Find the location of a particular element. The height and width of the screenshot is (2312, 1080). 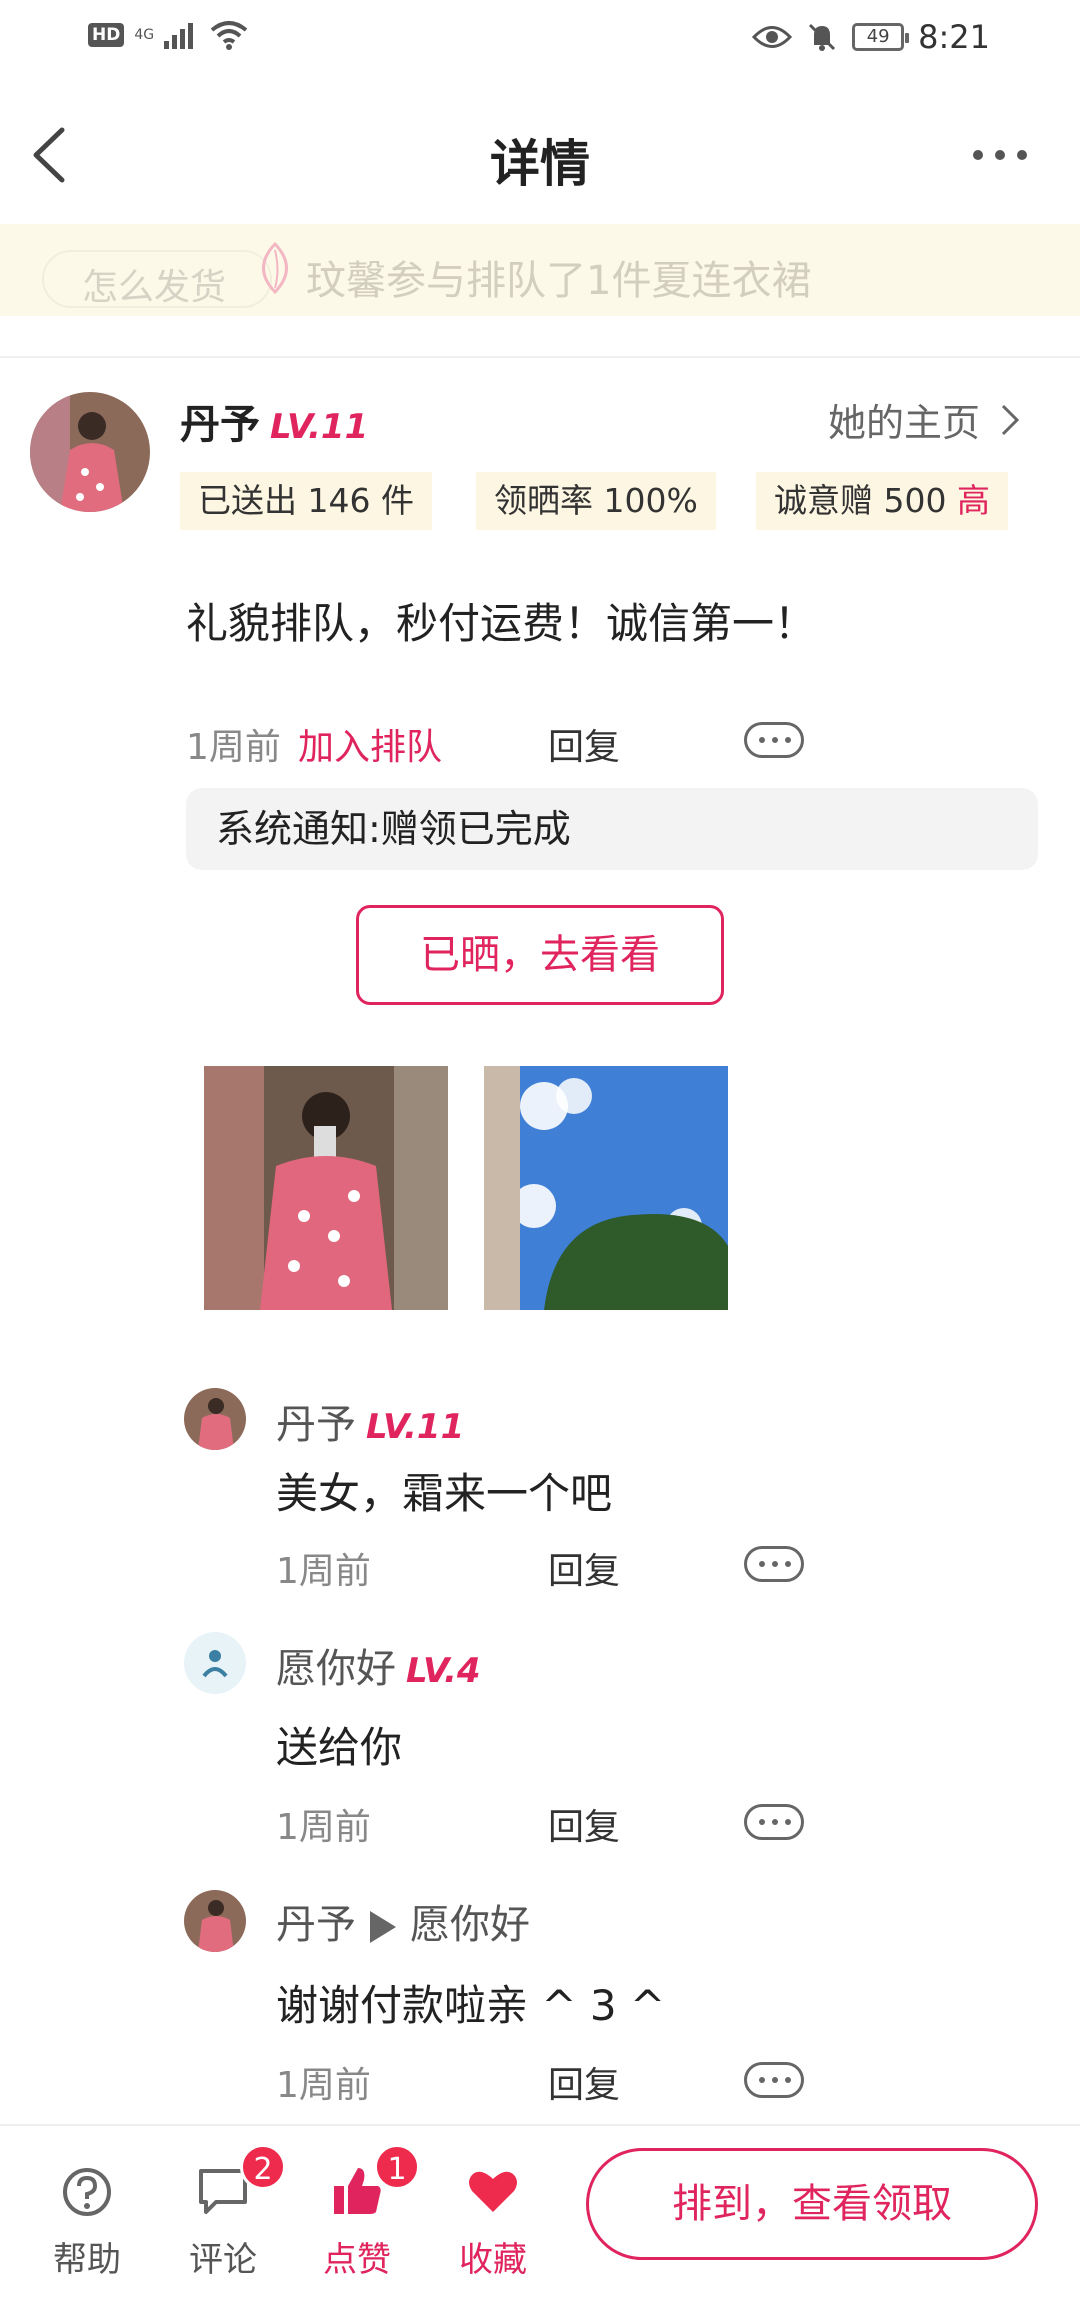

post-time: 1周前 is located at coordinates (233, 747).